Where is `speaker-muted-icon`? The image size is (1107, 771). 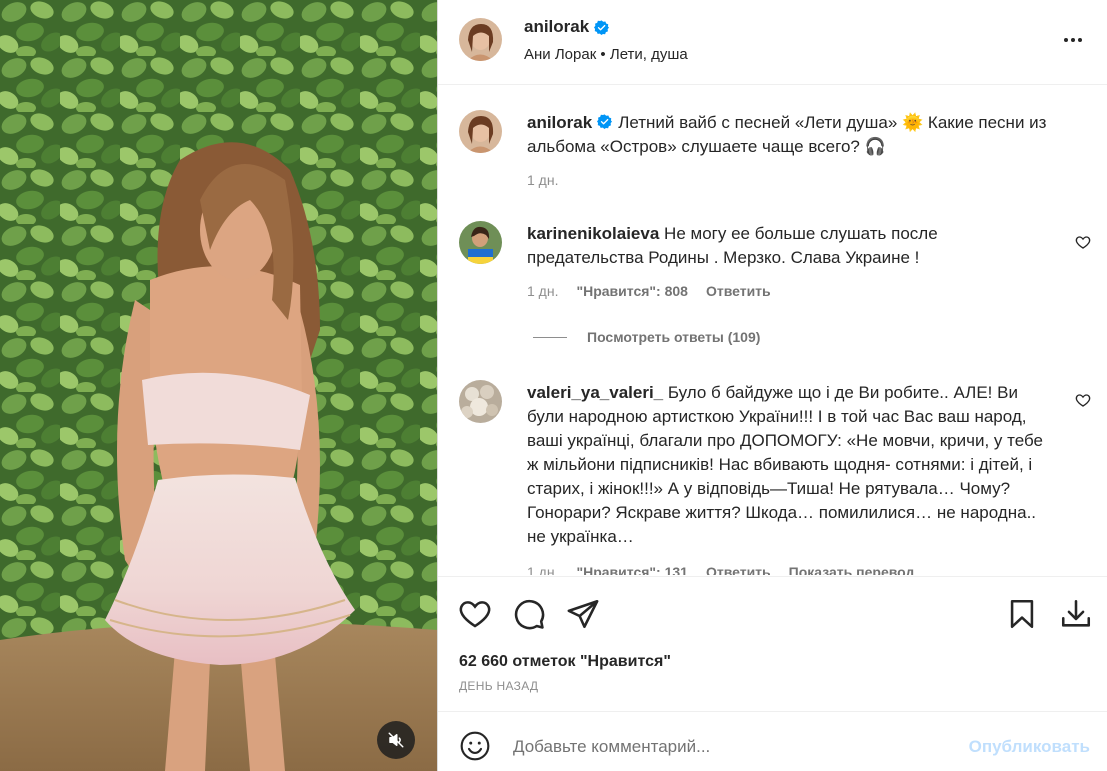
speaker-muted-icon is located at coordinates (396, 740).